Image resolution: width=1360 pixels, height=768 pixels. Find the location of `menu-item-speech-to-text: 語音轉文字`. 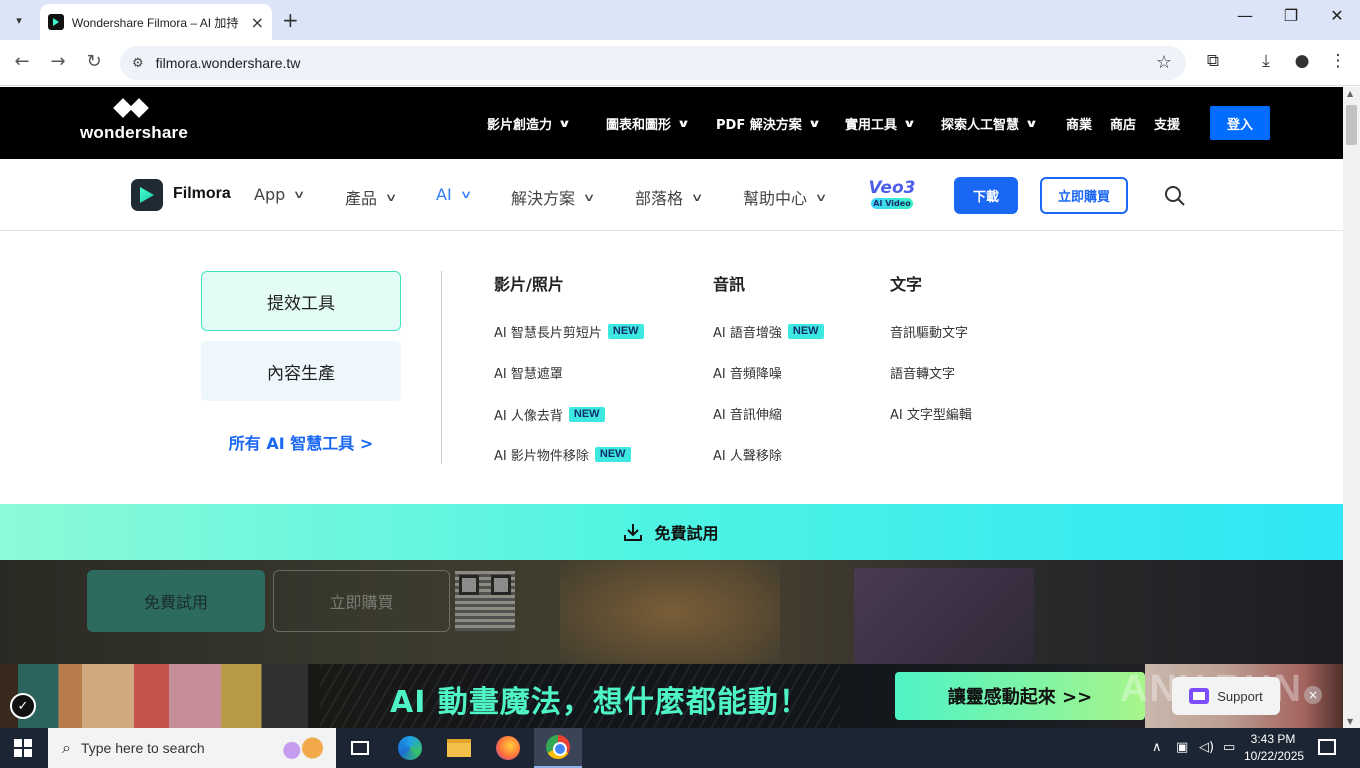

menu-item-speech-to-text: 語音轉文字 is located at coordinates (922, 372).